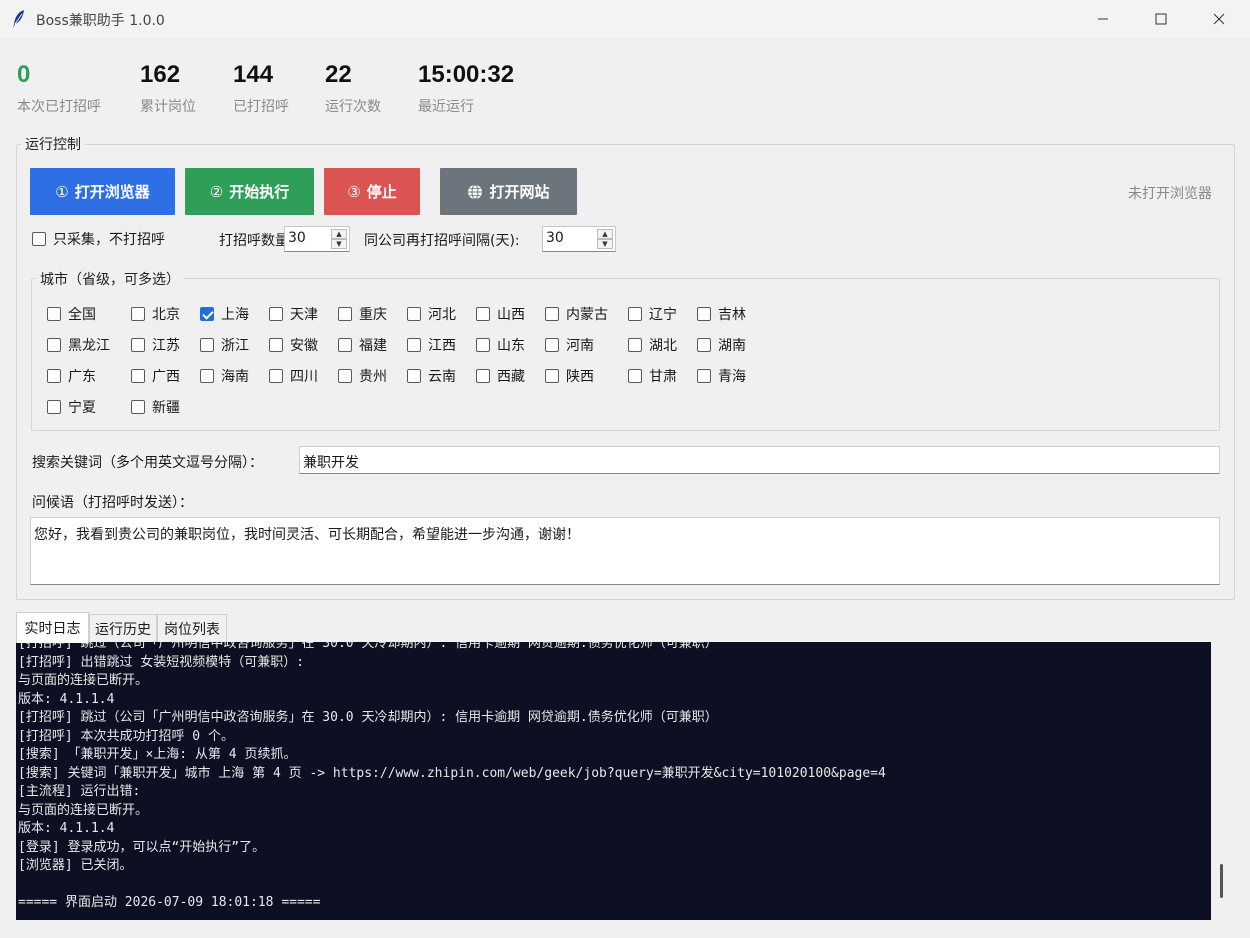  Describe the element at coordinates (652, 314) in the screenshot. I see `city-option: 辽宁` at that location.